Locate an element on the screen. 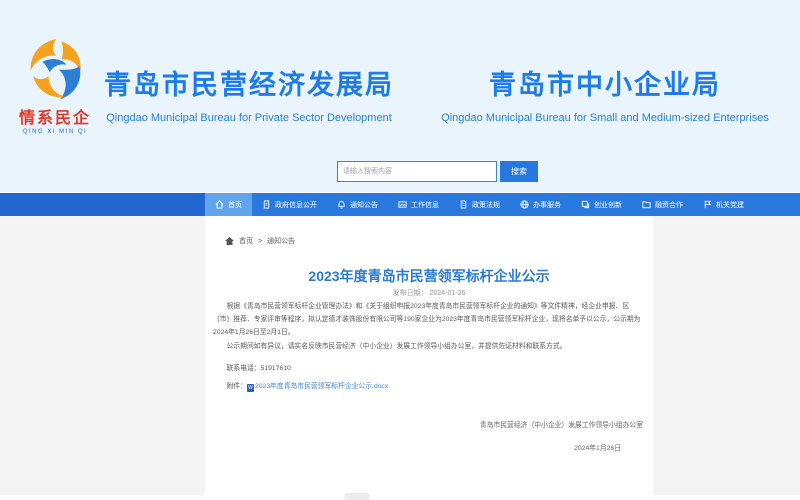  contact-phone: 联系电话：51917610 is located at coordinates (258, 368).